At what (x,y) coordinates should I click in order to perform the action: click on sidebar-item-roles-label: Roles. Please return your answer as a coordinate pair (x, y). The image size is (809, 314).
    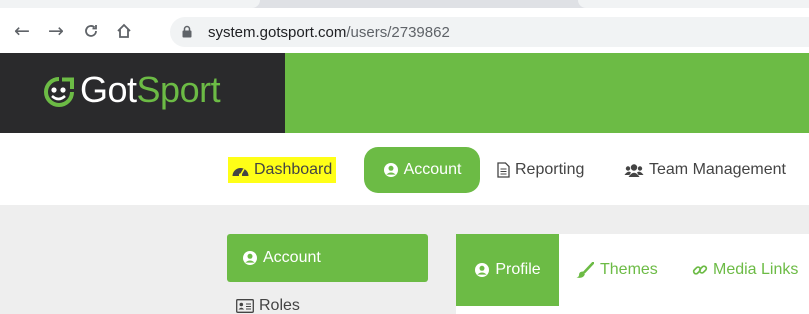
    Looking at the image, I should click on (279, 305).